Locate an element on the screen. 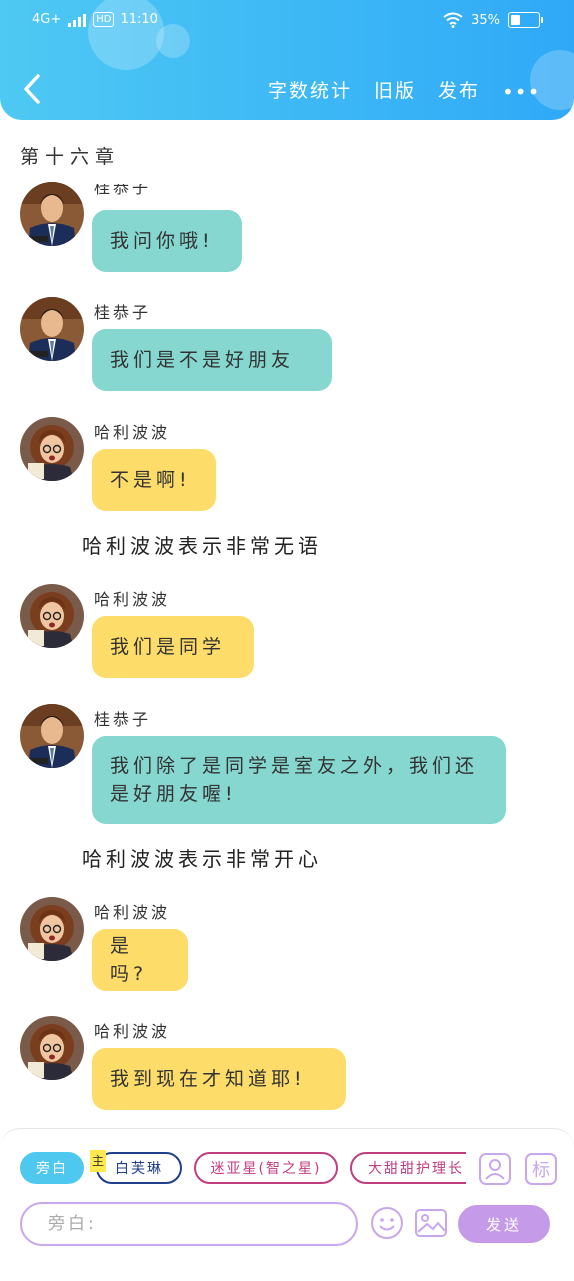 This screenshot has width=574, height=1281. chevron-left-icon is located at coordinates (32, 89).